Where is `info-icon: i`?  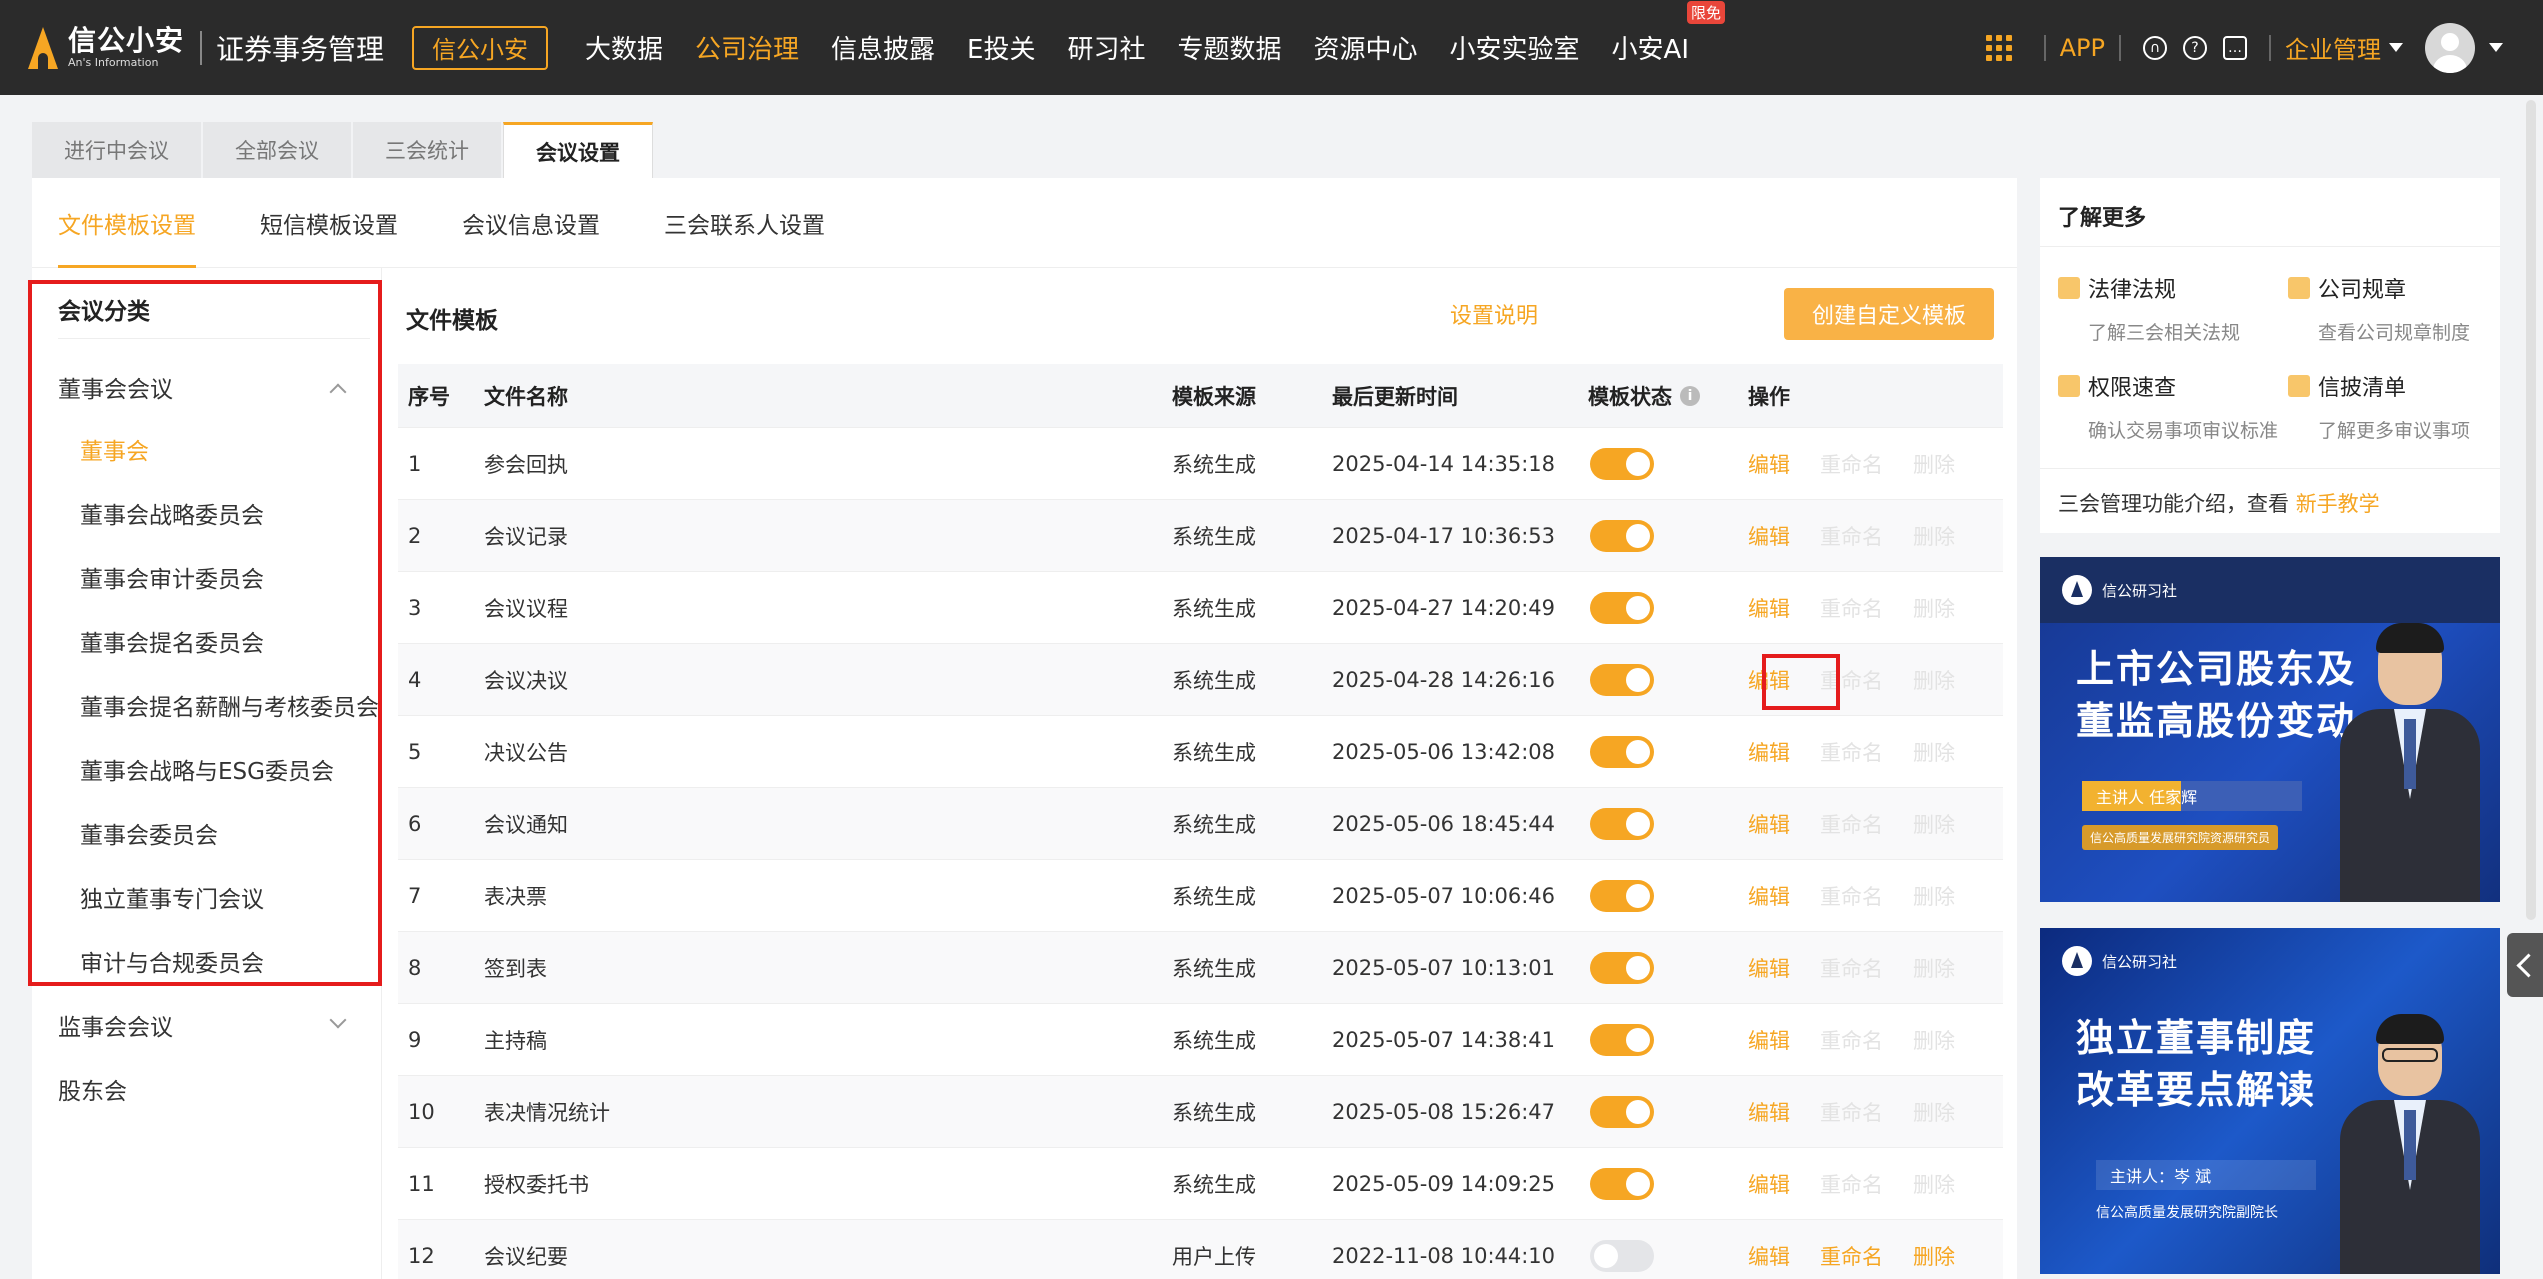 info-icon: i is located at coordinates (1690, 395).